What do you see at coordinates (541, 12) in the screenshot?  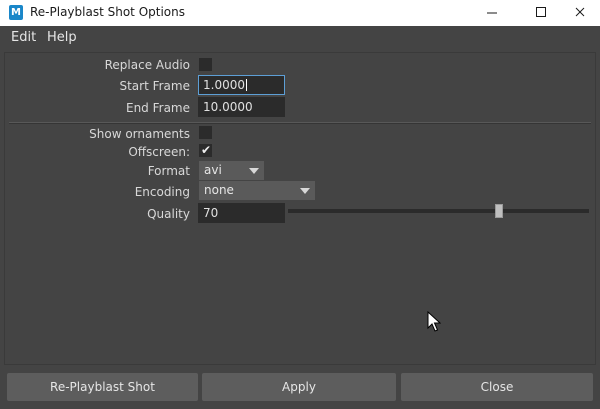 I see `maximize-icon` at bounding box center [541, 12].